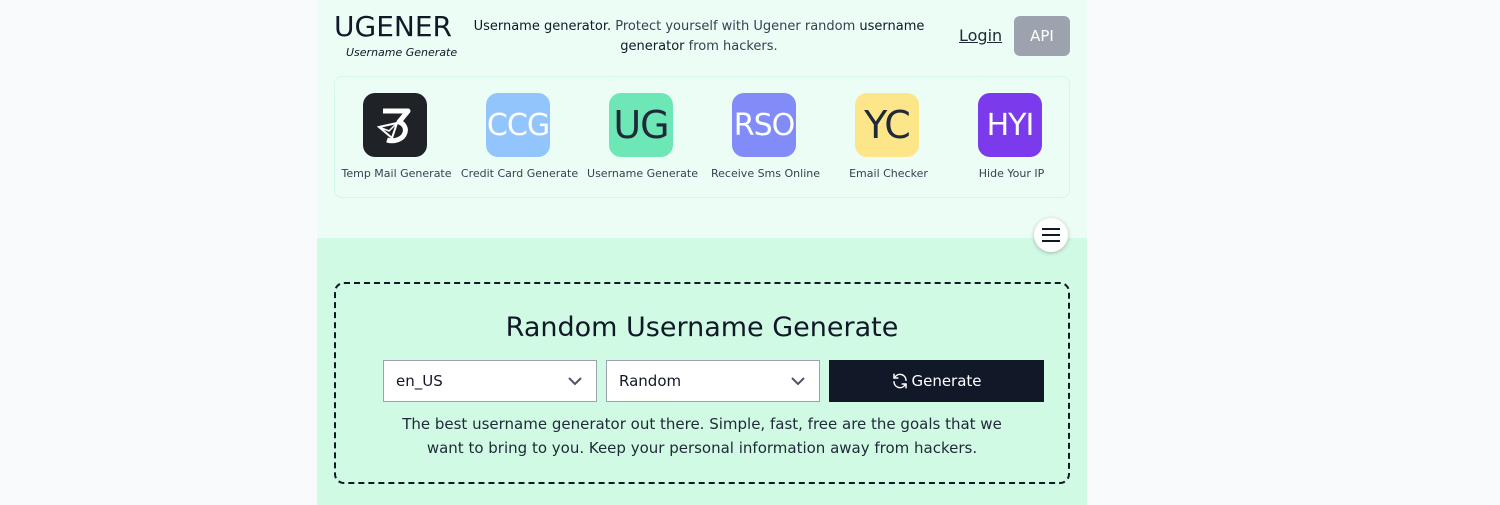  What do you see at coordinates (764, 125) in the screenshot?
I see `rso-icon: RSO` at bounding box center [764, 125].